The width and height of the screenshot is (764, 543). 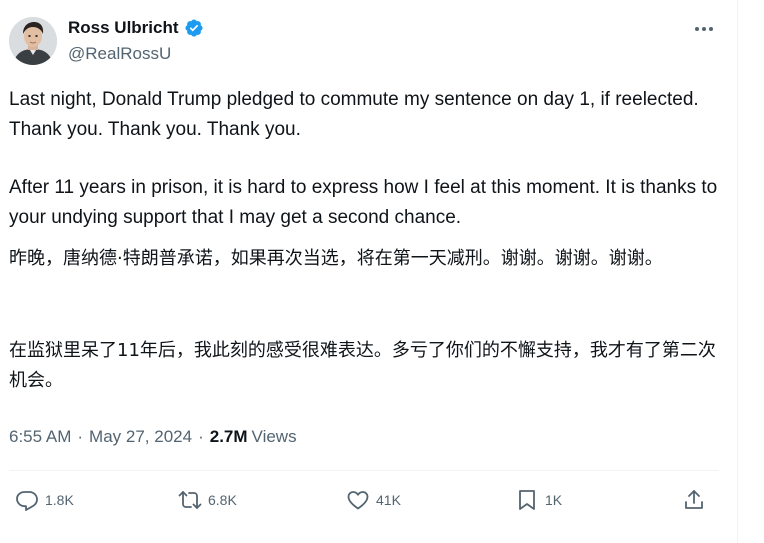 I want to click on like-count: 41K, so click(x=388, y=500).